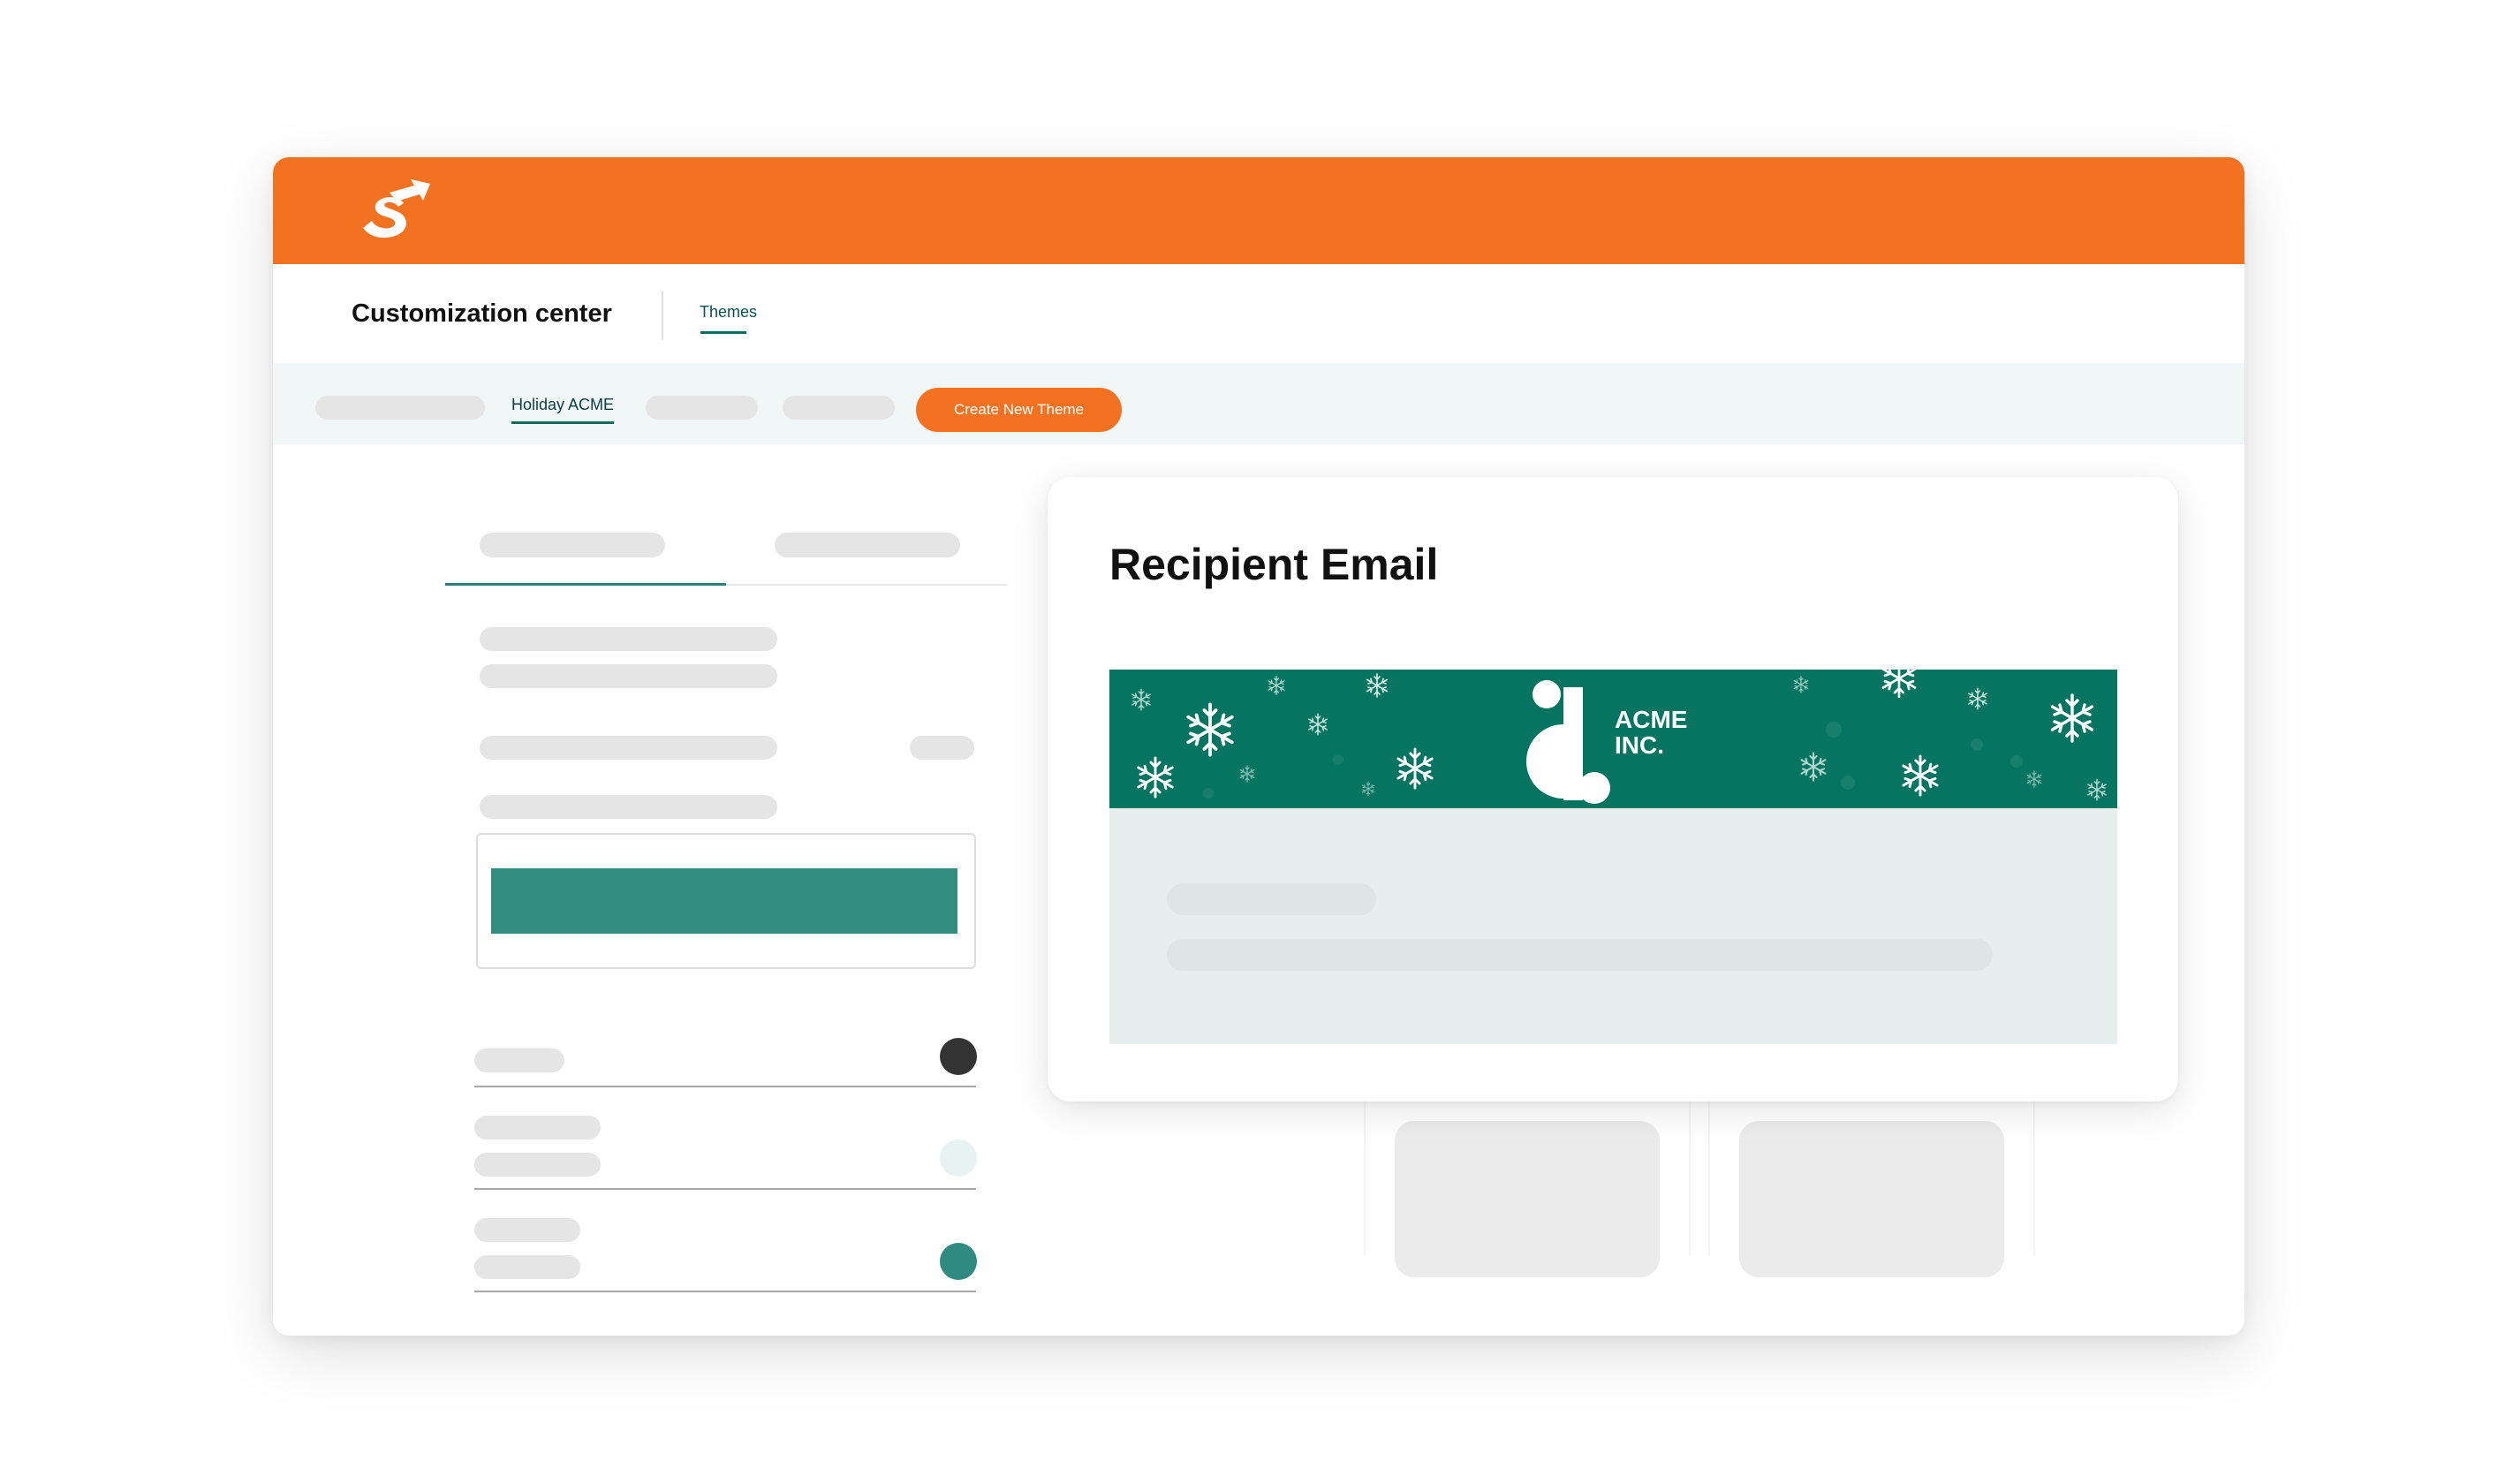 This screenshot has width=2505, height=1484. I want to click on page-title: Customization center, so click(482, 313).